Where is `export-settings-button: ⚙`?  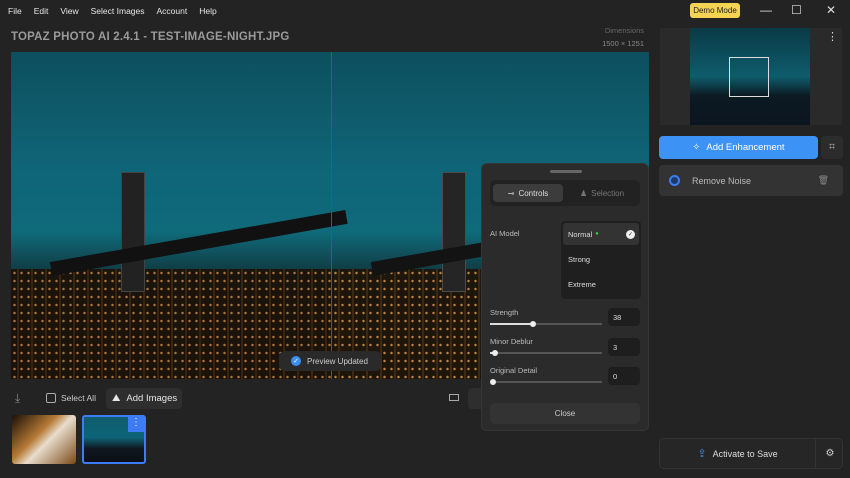 export-settings-button: ⚙ is located at coordinates (830, 453).